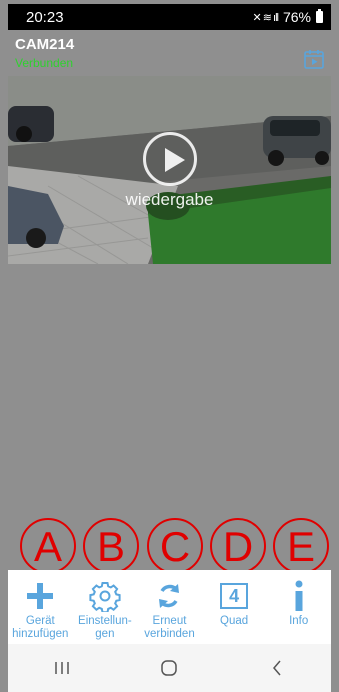 The height and width of the screenshot is (692, 339). I want to click on marker-a: A, so click(48, 546).